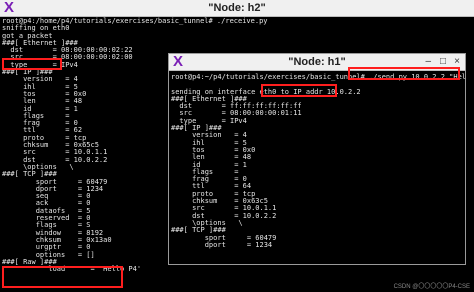  I want to click on highlight-type-ipv4, so click(32, 64).